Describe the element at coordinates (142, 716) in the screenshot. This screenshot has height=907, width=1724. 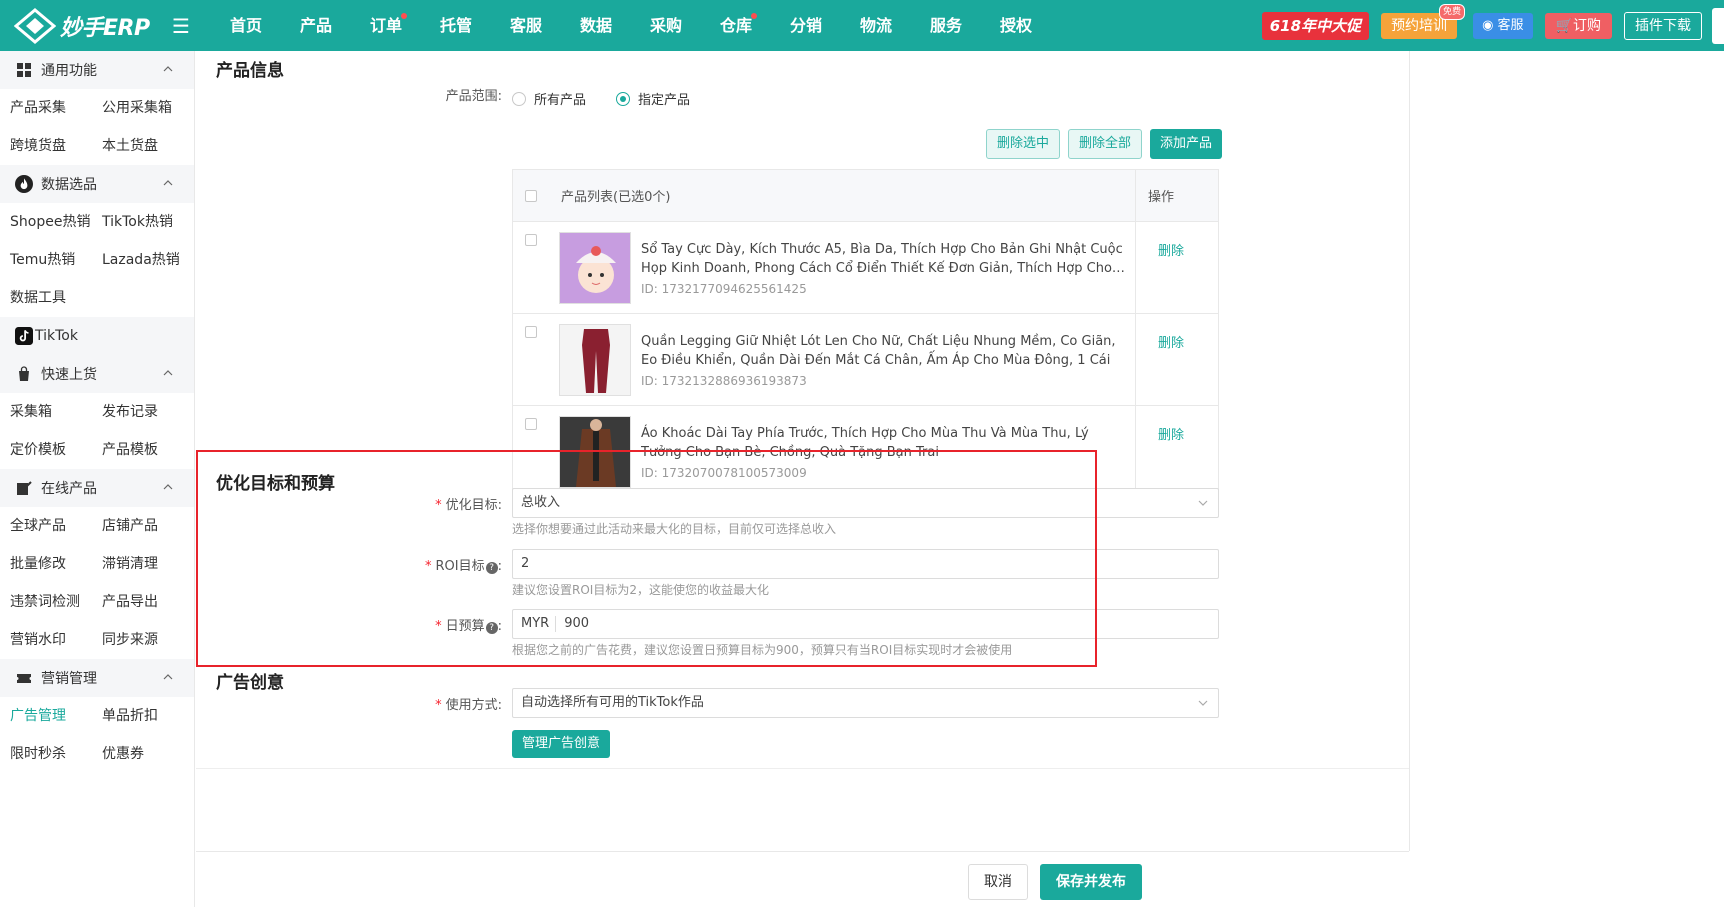
I see `sidebar-item: 单品折扣` at that location.